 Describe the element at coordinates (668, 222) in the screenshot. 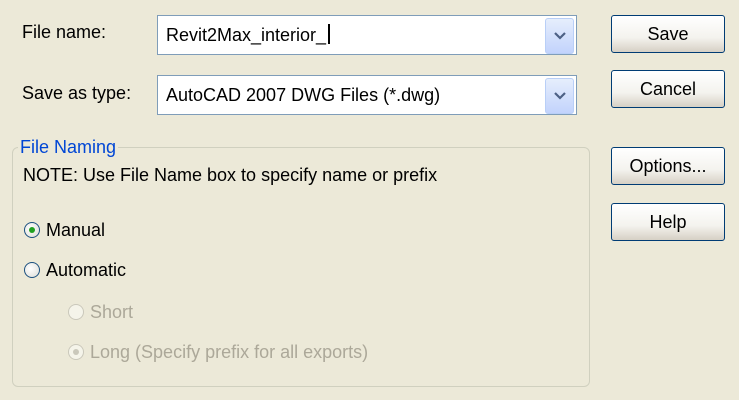

I see `help-button: Help` at that location.